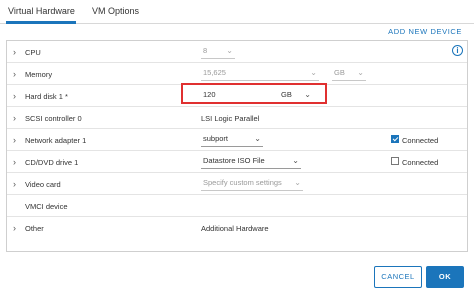  I want to click on cpu-select: 8 ⌄, so click(218, 51).